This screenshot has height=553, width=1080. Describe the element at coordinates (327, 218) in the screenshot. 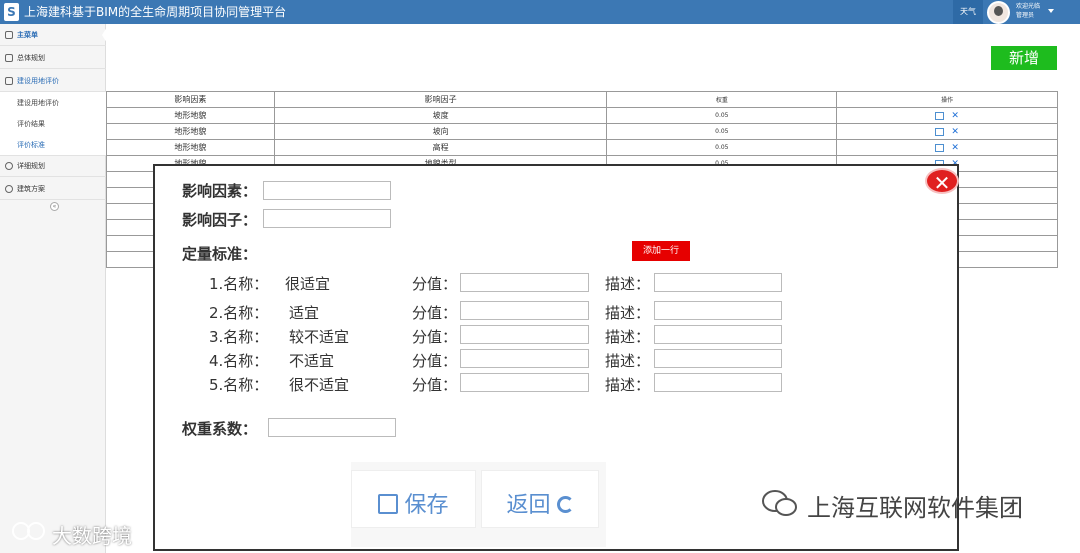

I see `subfactor-input` at that location.